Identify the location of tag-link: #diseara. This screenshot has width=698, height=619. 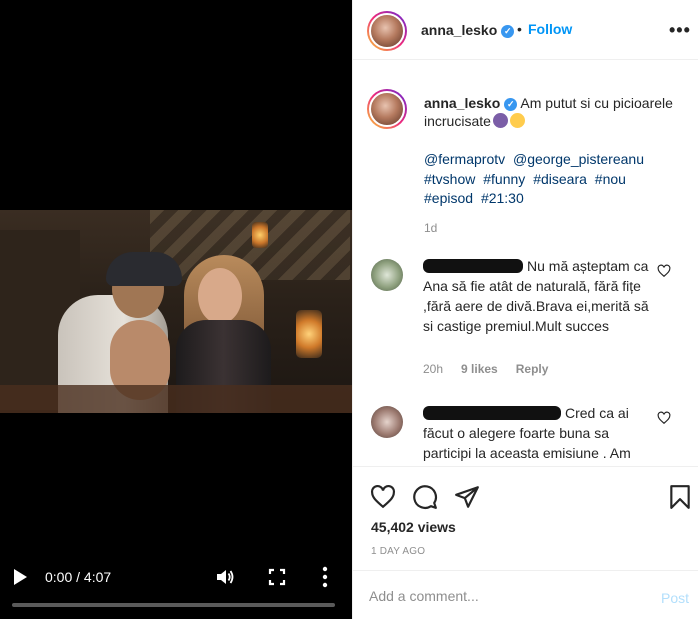
(560, 179).